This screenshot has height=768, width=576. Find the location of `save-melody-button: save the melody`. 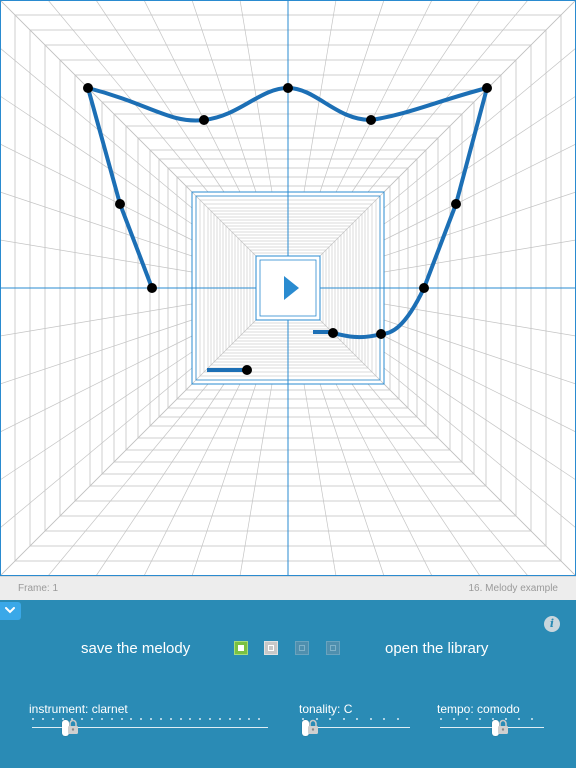

save-melody-button: save the melody is located at coordinates (135, 648).